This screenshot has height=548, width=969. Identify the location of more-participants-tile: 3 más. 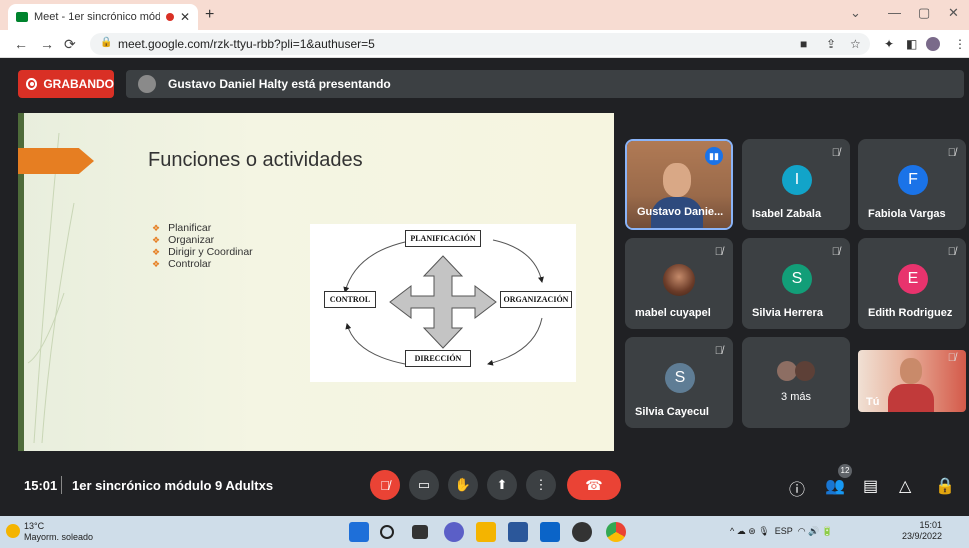
(796, 382).